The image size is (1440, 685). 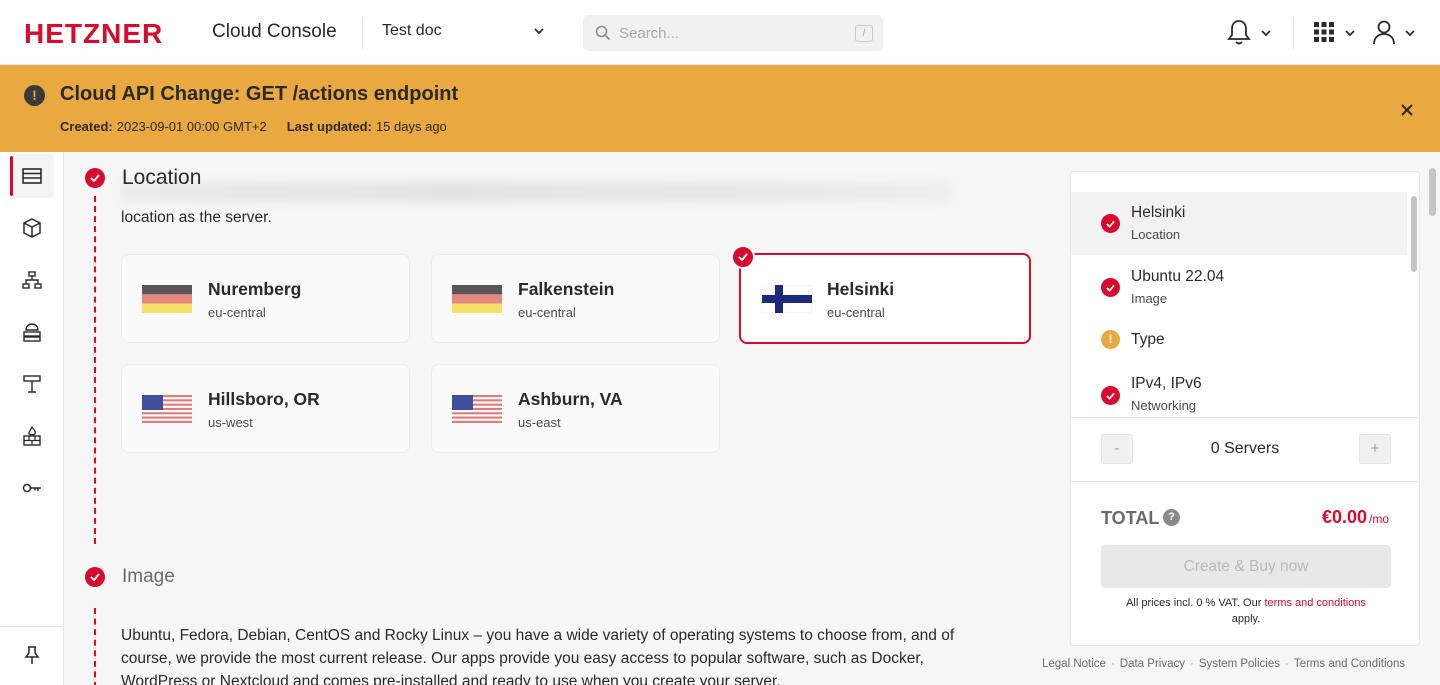 I want to click on servers-icon, so click(x=32, y=176).